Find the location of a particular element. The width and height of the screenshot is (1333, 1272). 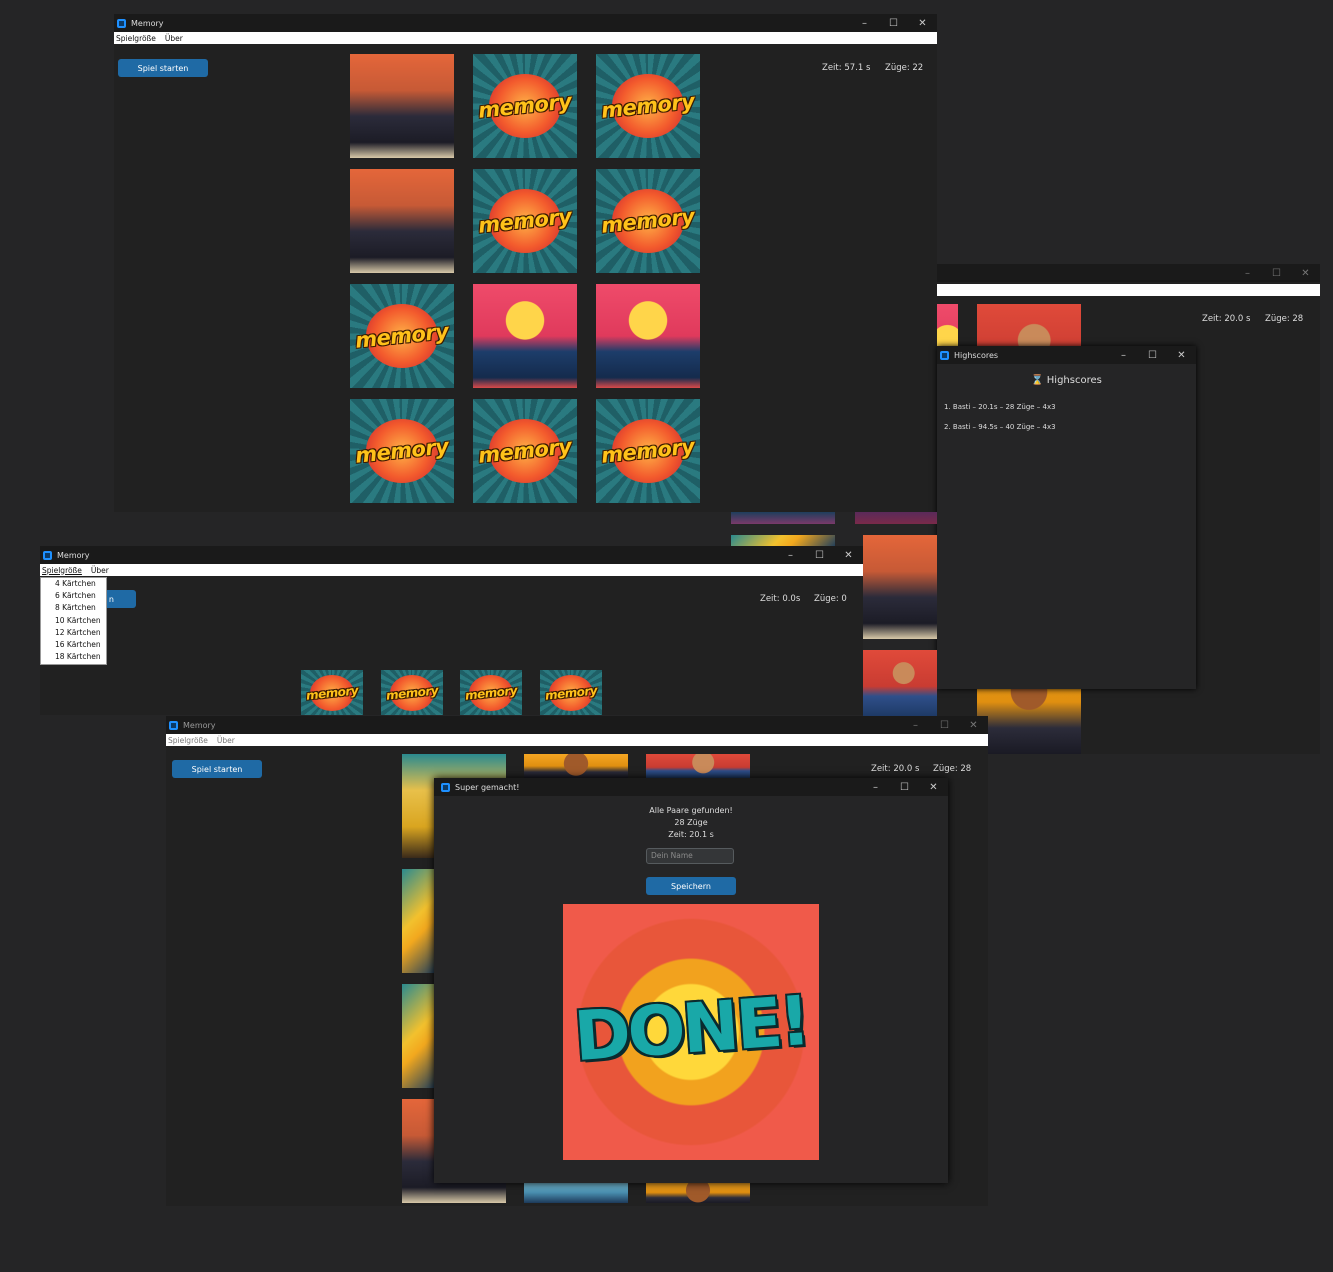

dropdown-option: 16 Kärtchen is located at coordinates (73, 645).